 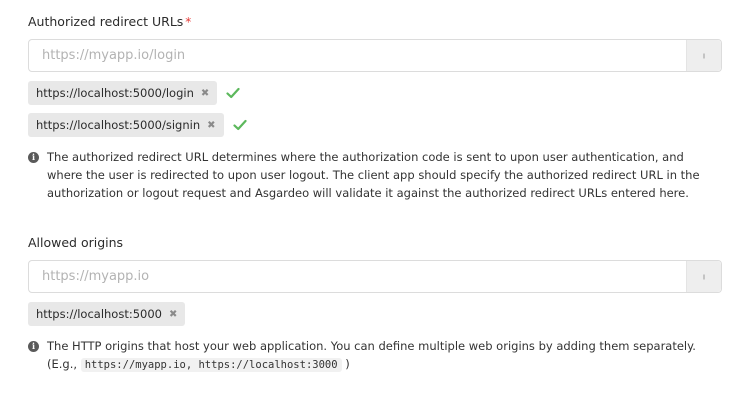 I want to click on add-origin-button, so click(x=703, y=276).